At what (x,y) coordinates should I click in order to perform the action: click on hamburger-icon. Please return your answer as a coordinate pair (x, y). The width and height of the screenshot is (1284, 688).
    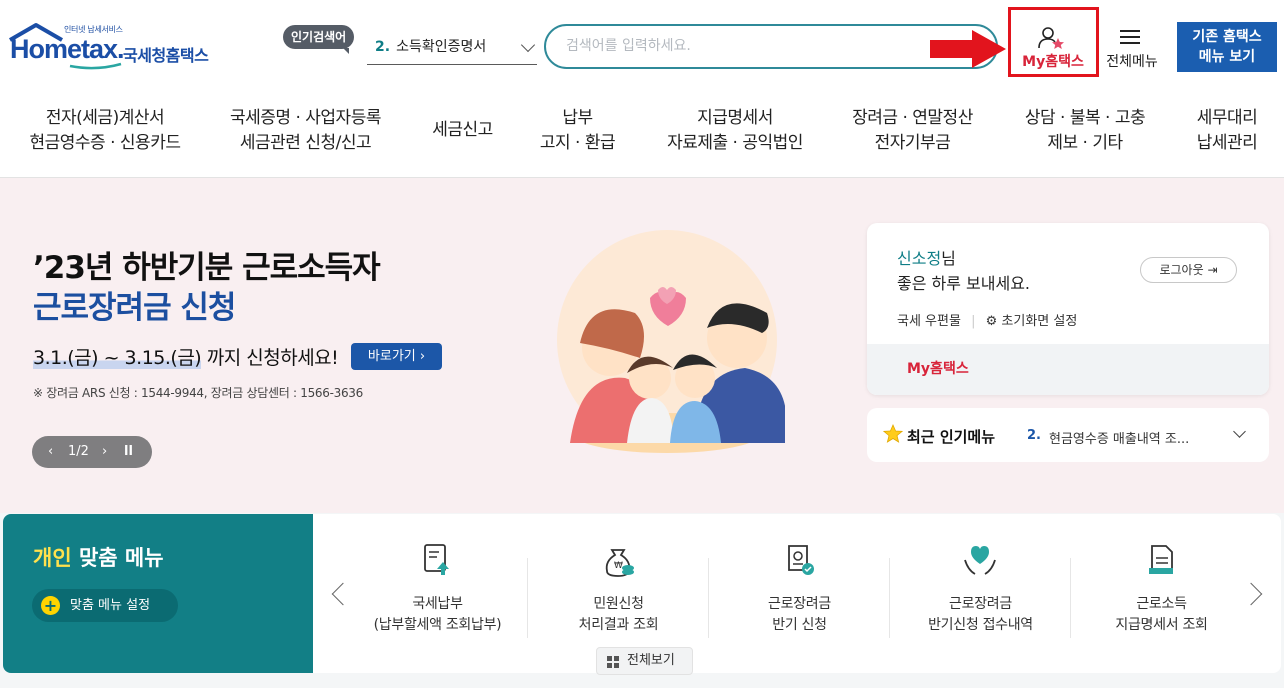
    Looking at the image, I should click on (1130, 37).